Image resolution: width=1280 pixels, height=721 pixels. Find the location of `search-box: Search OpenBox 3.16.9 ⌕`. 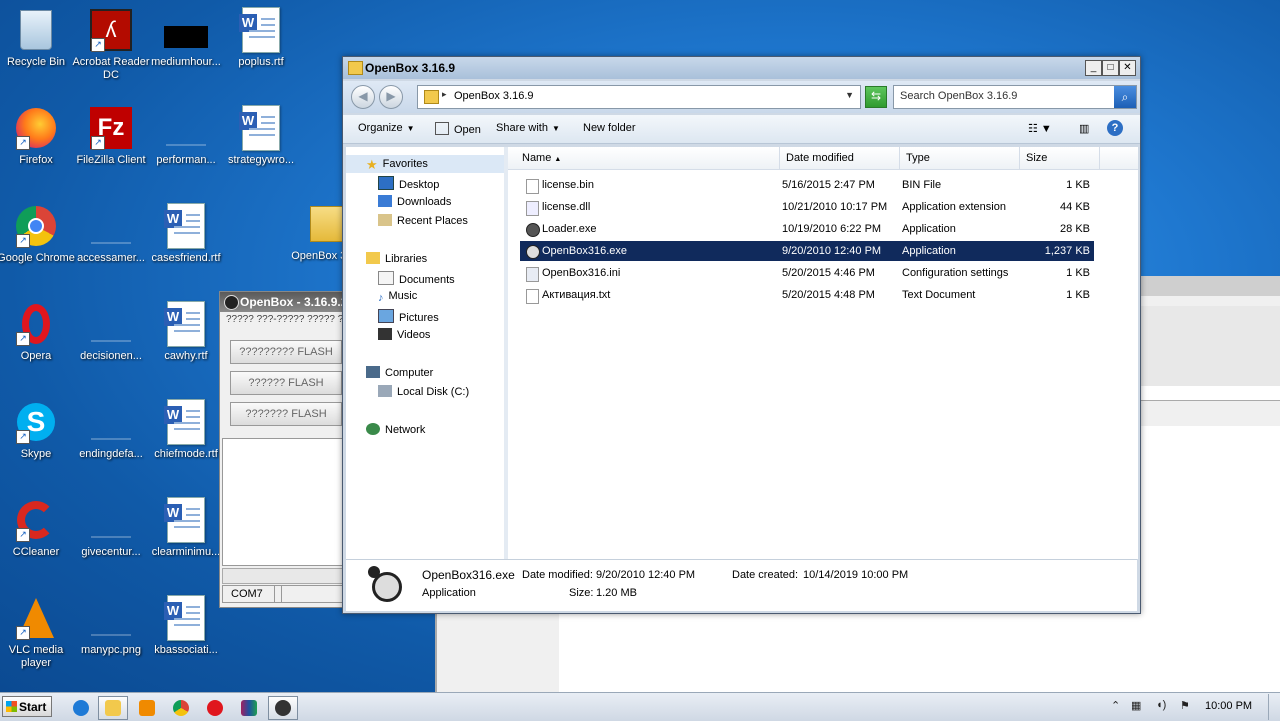

search-box: Search OpenBox 3.16.9 ⌕ is located at coordinates (1015, 97).